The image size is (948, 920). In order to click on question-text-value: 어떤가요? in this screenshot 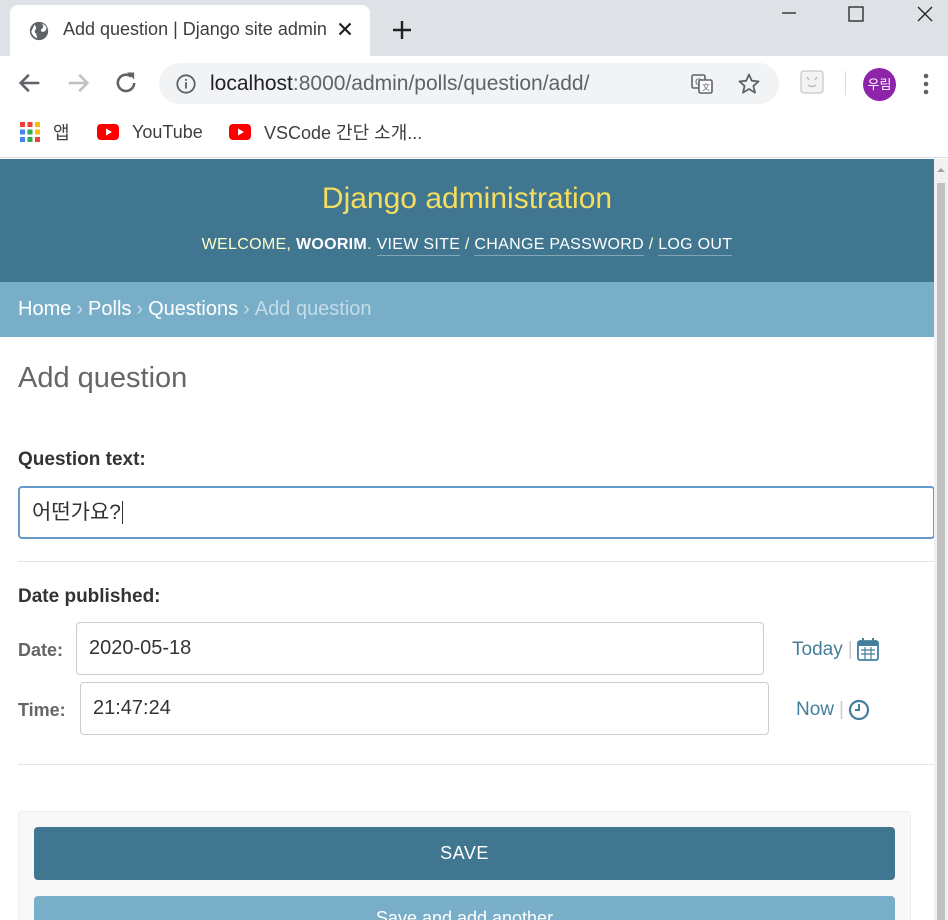, I will do `click(76, 512)`.